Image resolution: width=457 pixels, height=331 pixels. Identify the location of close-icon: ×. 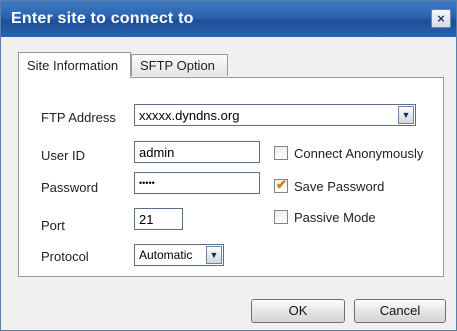
(441, 18).